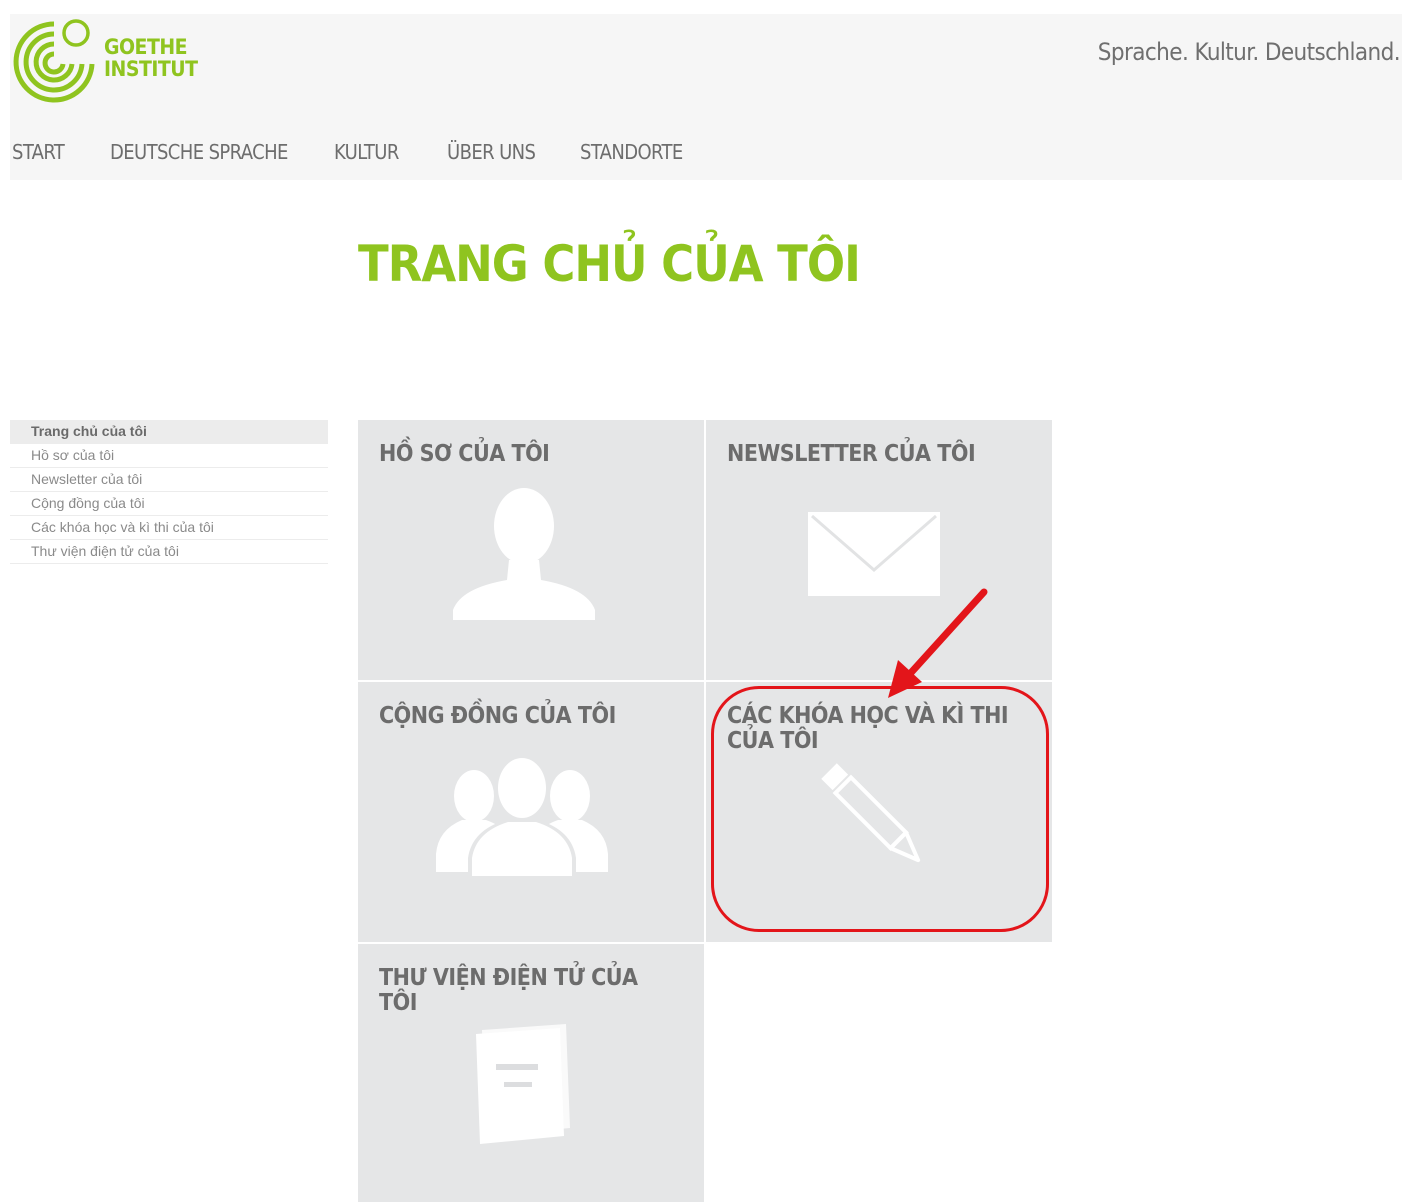  What do you see at coordinates (366, 152) in the screenshot?
I see `nav-kultur: KULTUR` at bounding box center [366, 152].